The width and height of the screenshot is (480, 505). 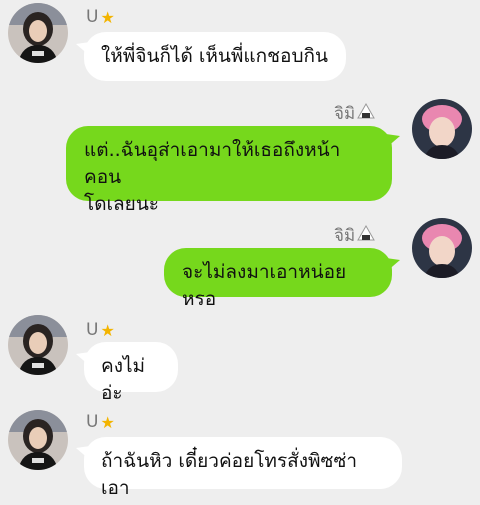 I want to click on message-text: ให้พี่จินก็ได้ เห็นพี่แกชอบกิน, so click(x=215, y=56).